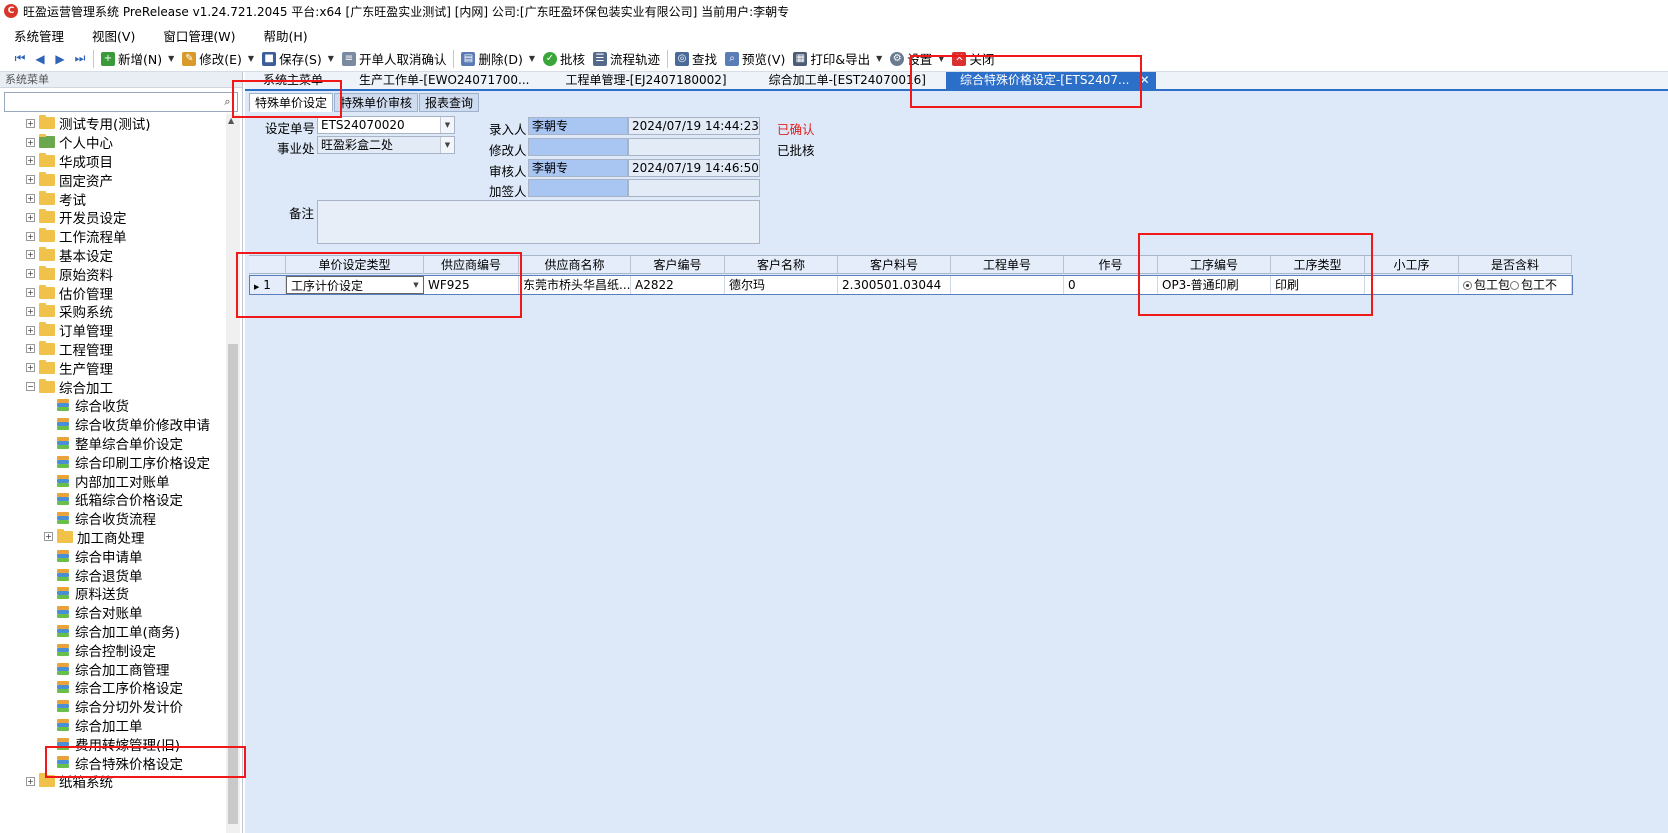  Describe the element at coordinates (285, 35) in the screenshot. I see `menu-help: 帮助(H)` at that location.